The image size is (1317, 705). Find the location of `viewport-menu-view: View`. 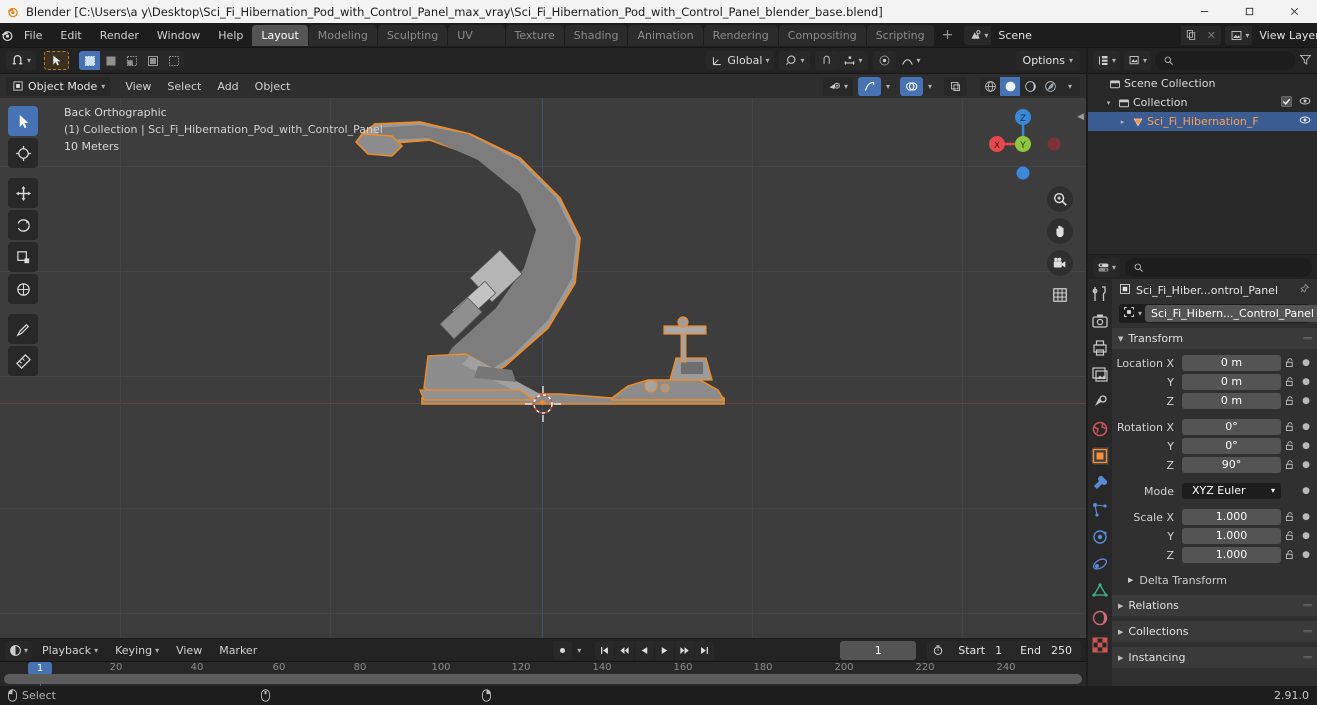

viewport-menu-view: View is located at coordinates (138, 86).